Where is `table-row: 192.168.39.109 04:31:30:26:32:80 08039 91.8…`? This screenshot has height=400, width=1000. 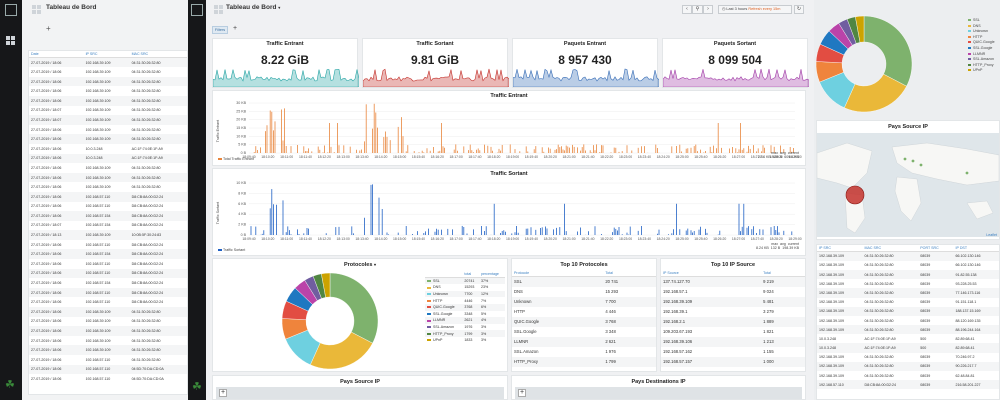 table-row: 192.168.39.109 04:31:30:26:32:80 08039 91.8… is located at coordinates (908, 274).